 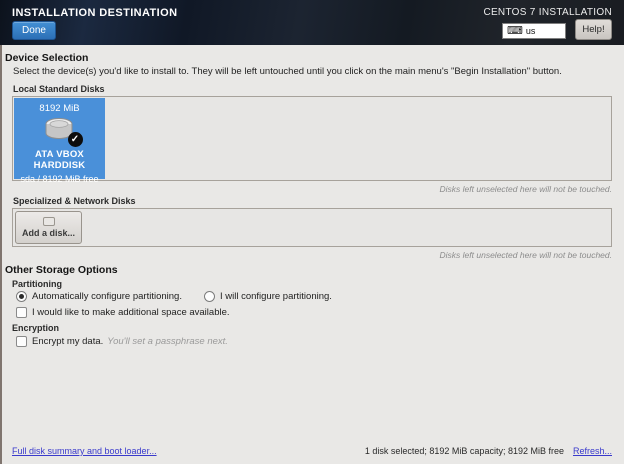 I want to click on local-disks-heading: Local Standard Disks, so click(x=59, y=89).